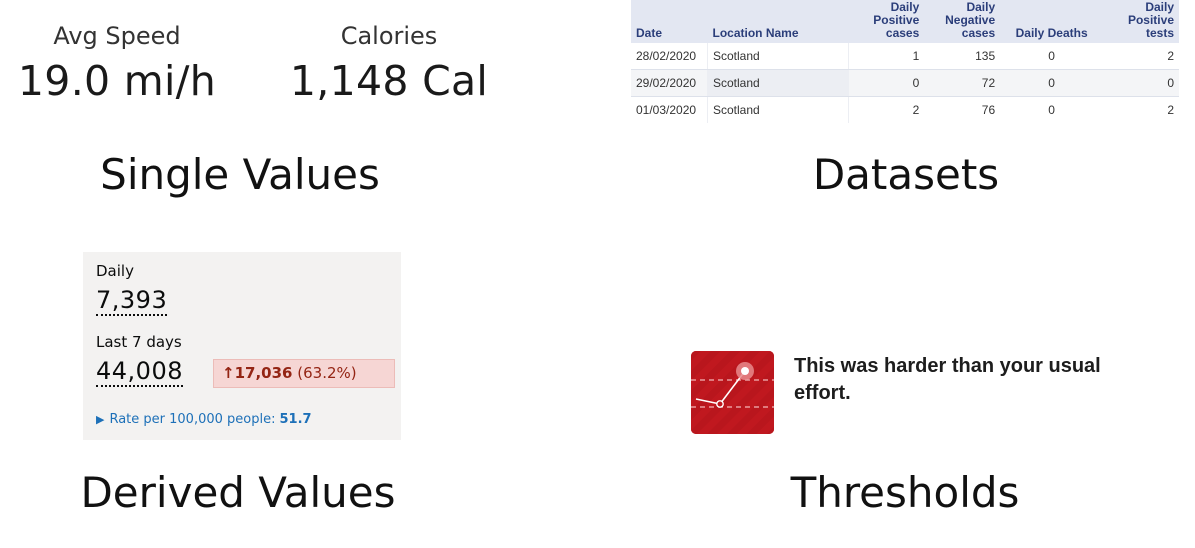  Describe the element at coordinates (389, 81) in the screenshot. I see `calories-value: 1,148 Cal` at that location.